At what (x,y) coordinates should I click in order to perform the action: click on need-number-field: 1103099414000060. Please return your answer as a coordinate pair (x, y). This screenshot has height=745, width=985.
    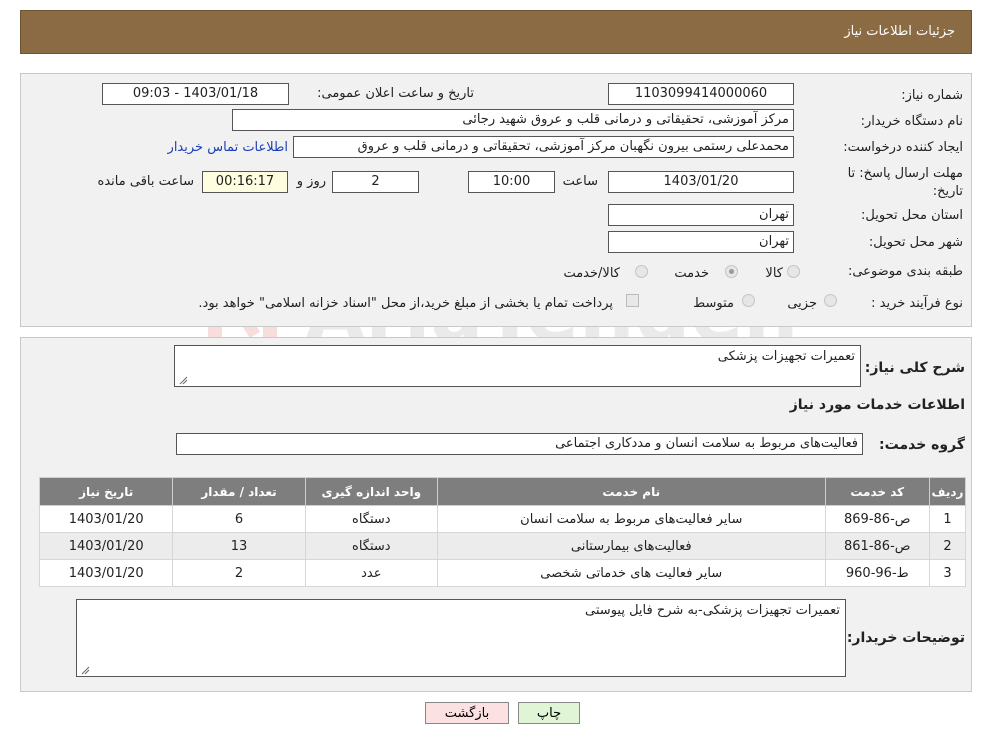
    Looking at the image, I should click on (701, 94).